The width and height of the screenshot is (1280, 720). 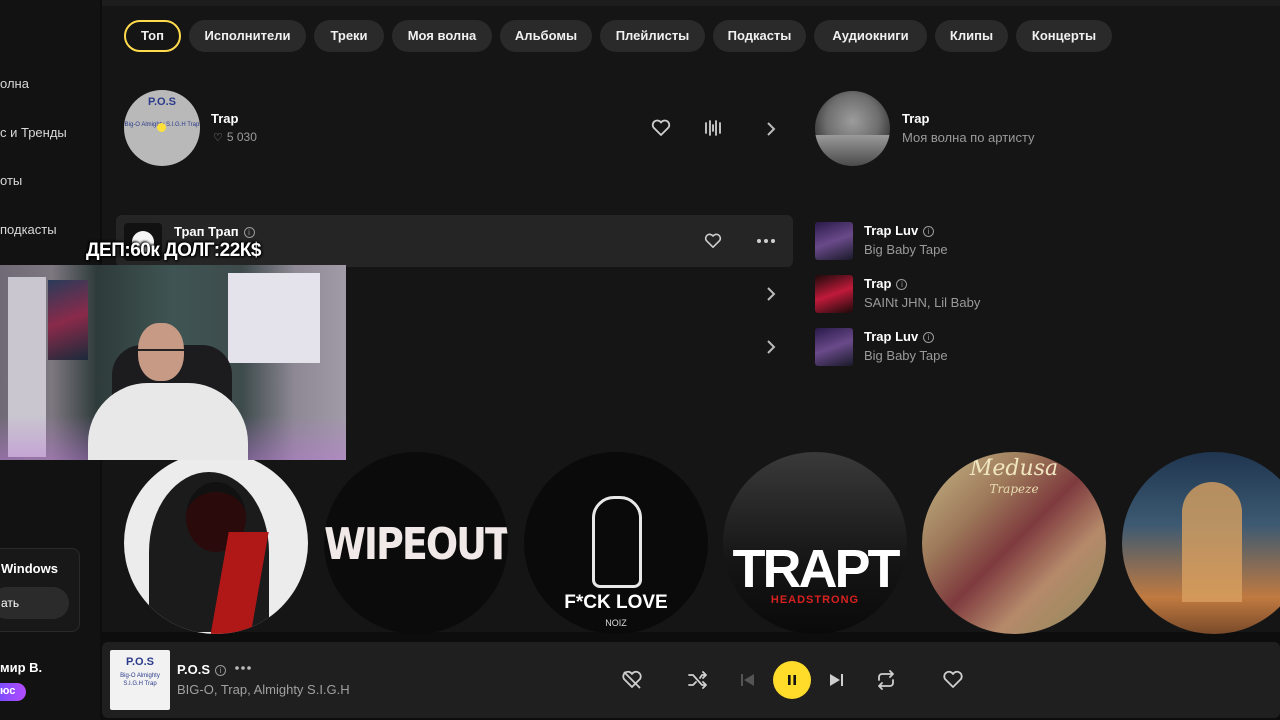 I want to click on artist-cover-title: P.O.S, so click(x=162, y=102).